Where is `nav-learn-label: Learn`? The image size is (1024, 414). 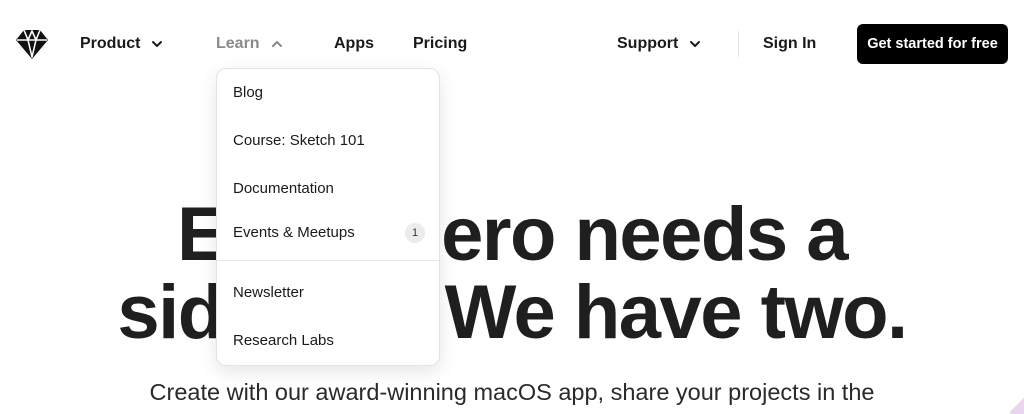
nav-learn-label: Learn is located at coordinates (238, 43).